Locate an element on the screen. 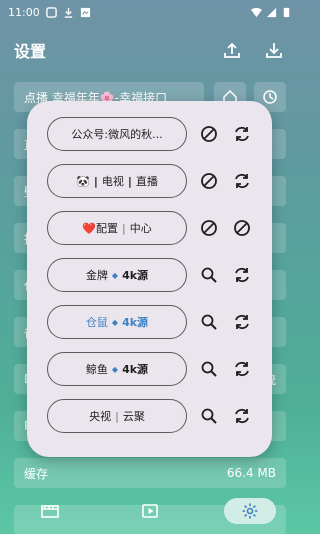 The height and width of the screenshot is (534, 320). source-pill: ❤️ 配置 | 中心 is located at coordinates (117, 228).